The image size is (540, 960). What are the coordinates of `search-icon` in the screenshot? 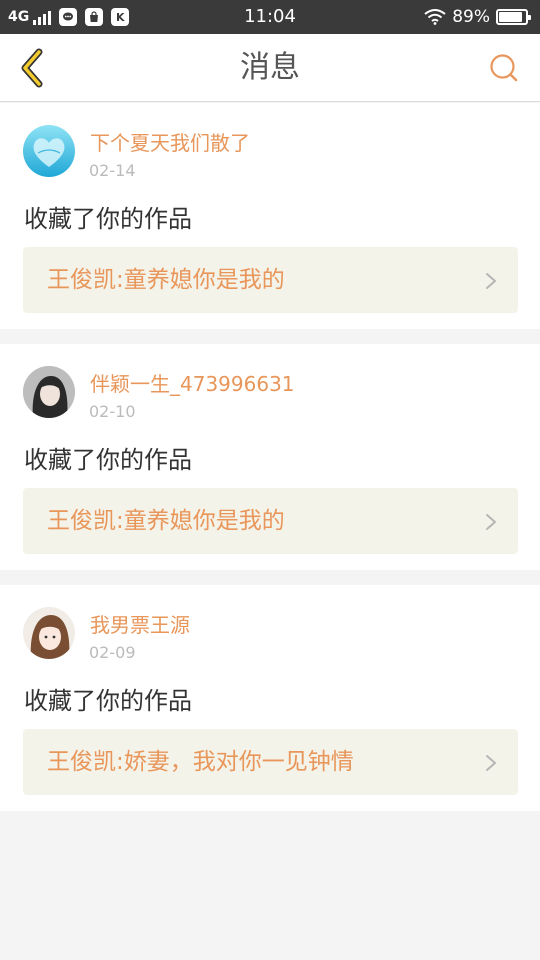 It's located at (504, 68).